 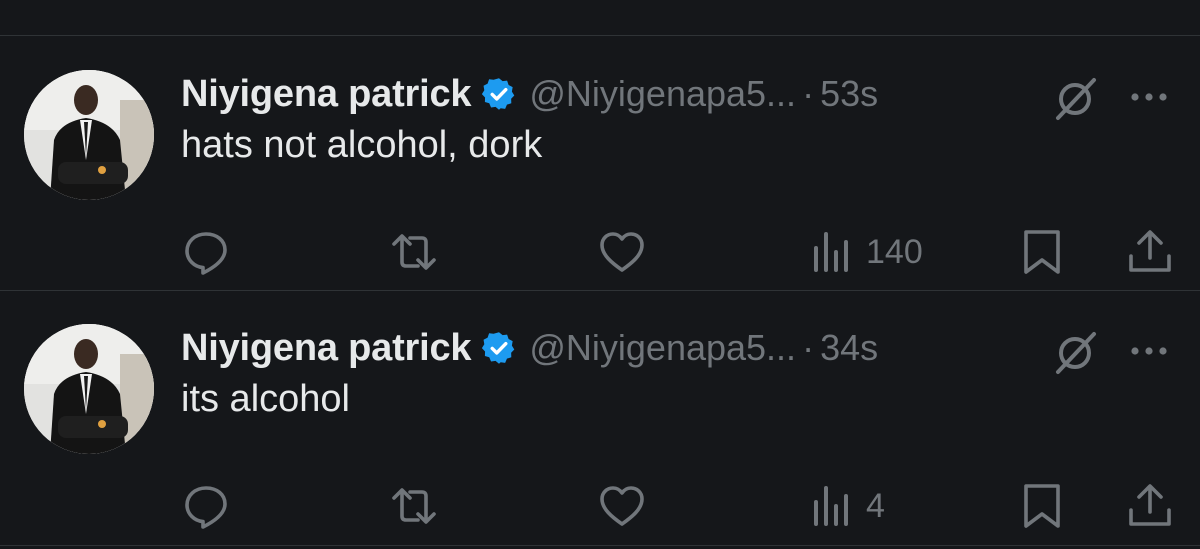 What do you see at coordinates (362, 145) in the screenshot?
I see `tweet-text: hats not alcohol, dork` at bounding box center [362, 145].